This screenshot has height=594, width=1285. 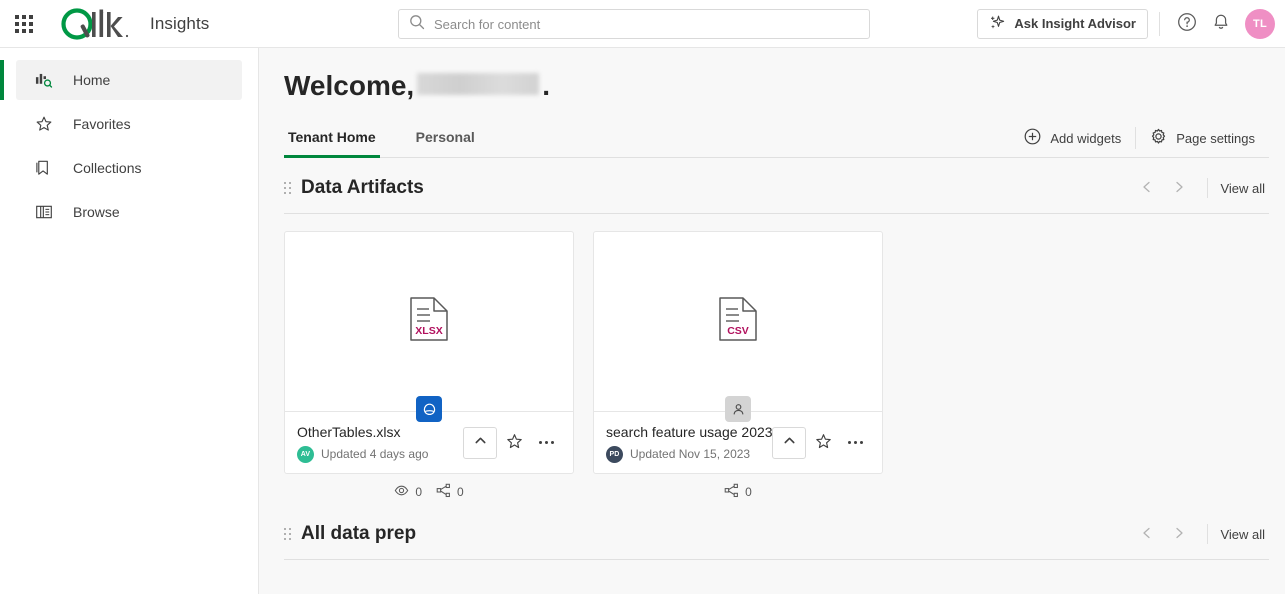 I want to click on welcome-prefix: Welcome,, so click(x=349, y=85).